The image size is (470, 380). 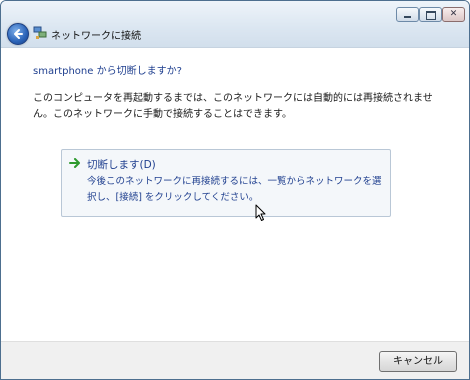 I want to click on maximize-button, so click(x=430, y=14).